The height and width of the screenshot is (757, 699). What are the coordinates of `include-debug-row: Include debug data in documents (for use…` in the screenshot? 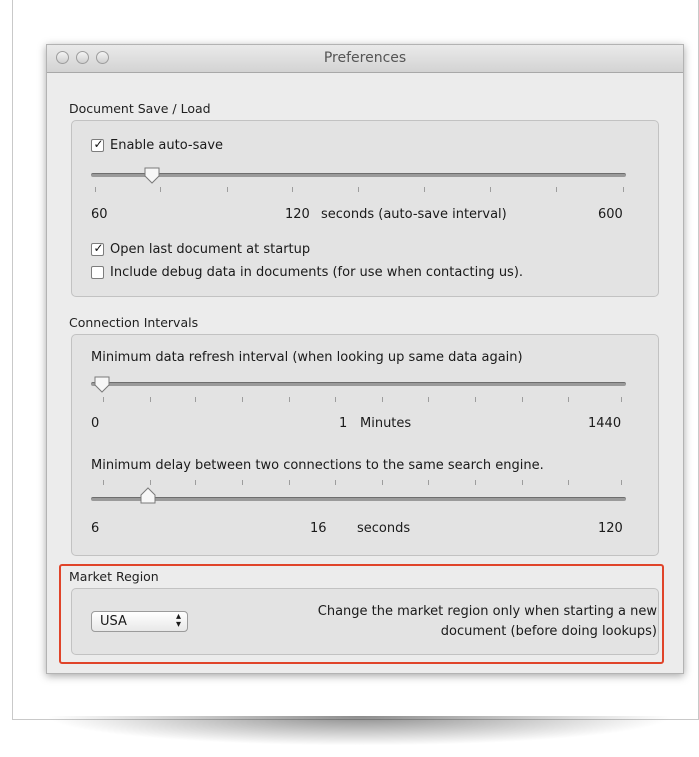 It's located at (307, 272).